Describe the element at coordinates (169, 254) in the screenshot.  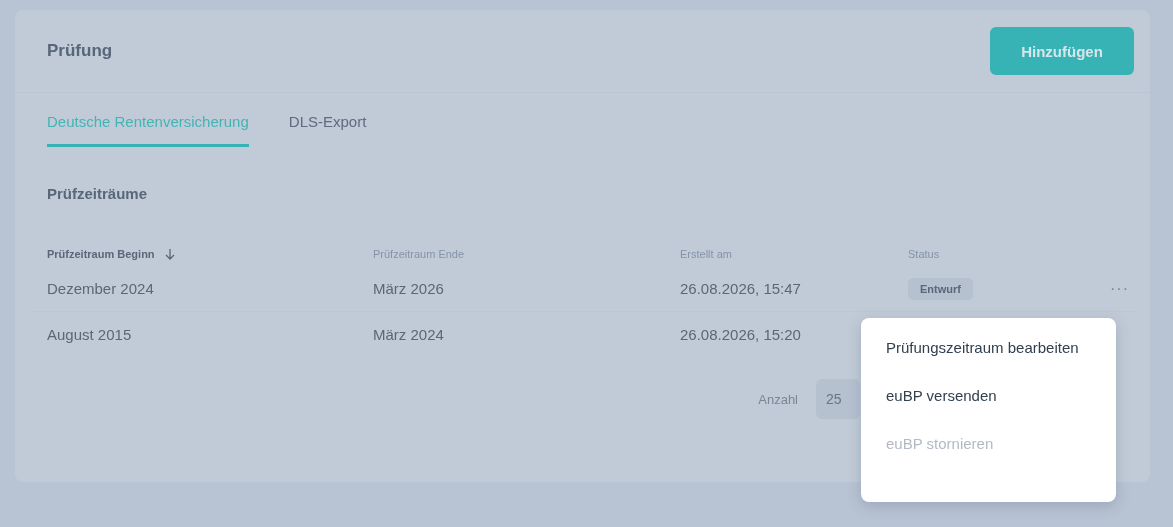
I see `sort-down-icon` at that location.